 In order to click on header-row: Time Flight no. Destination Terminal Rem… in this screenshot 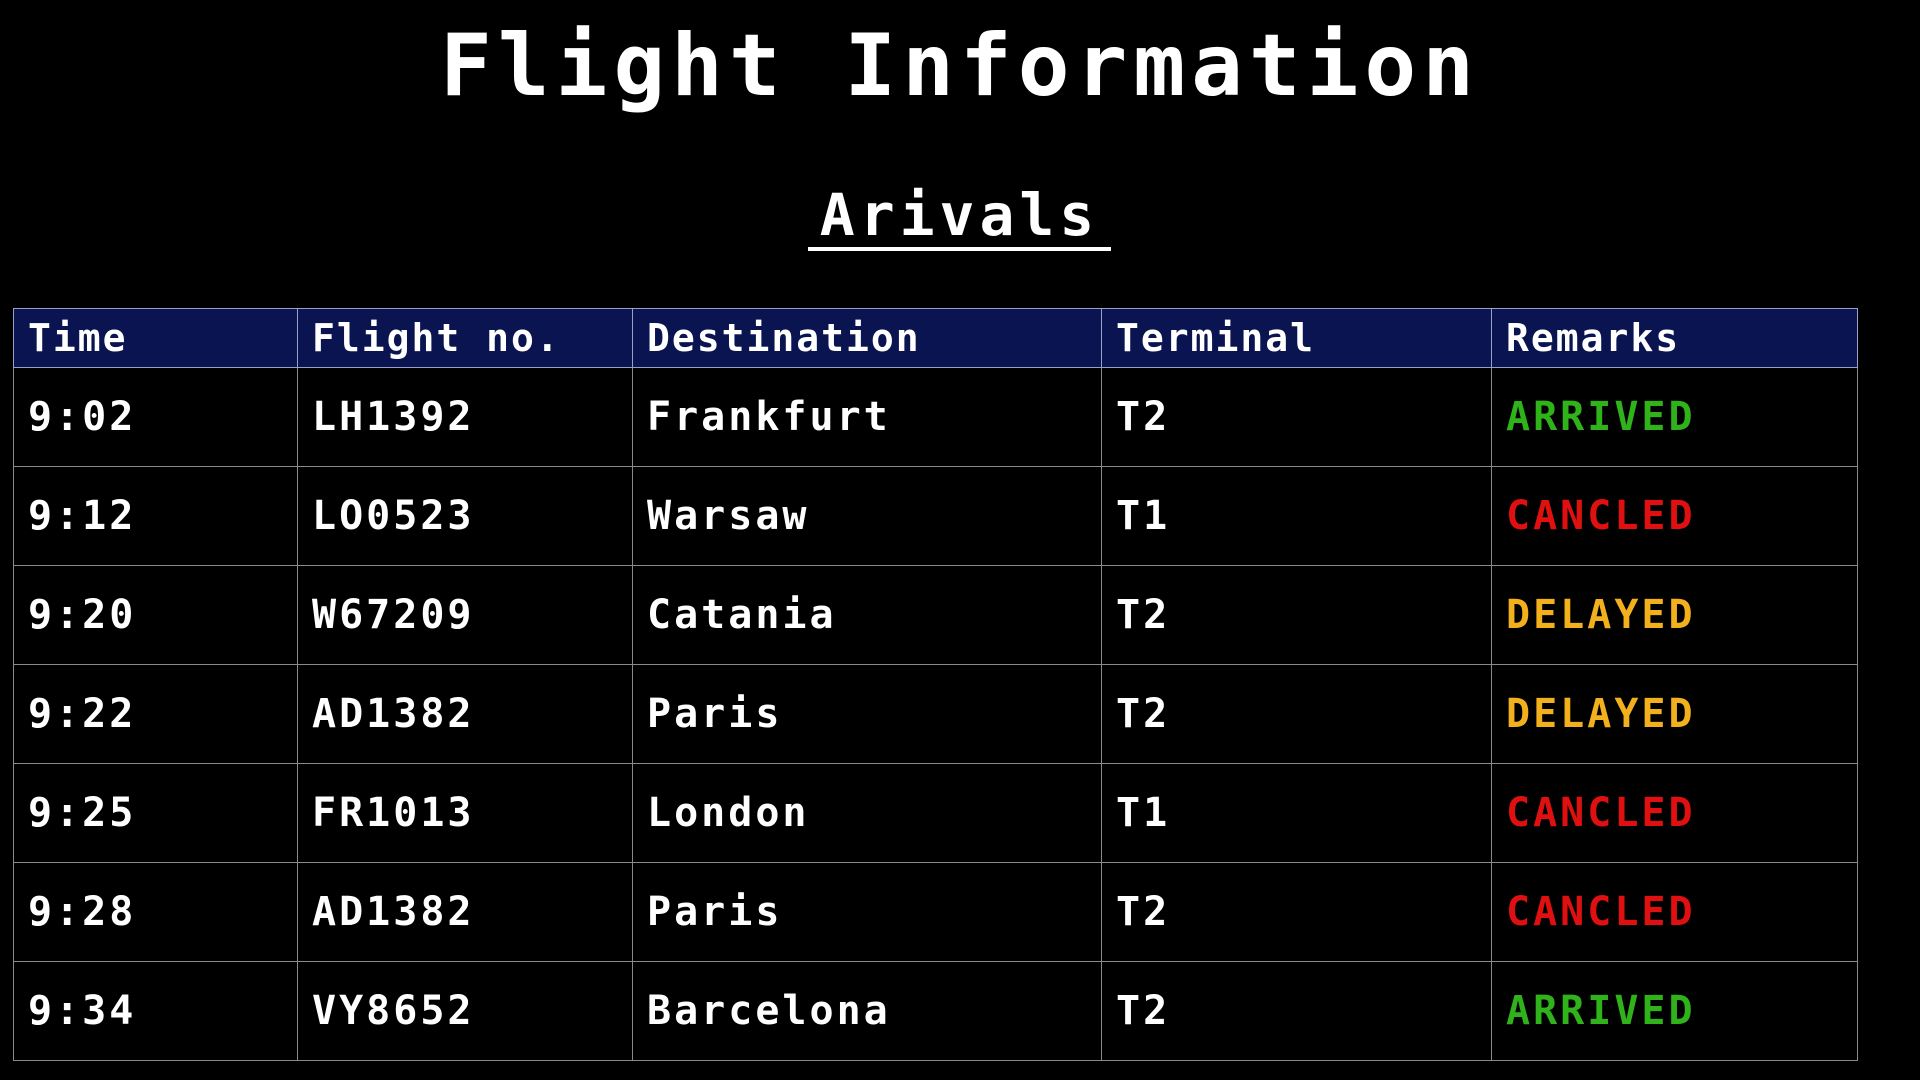, I will do `click(935, 338)`.